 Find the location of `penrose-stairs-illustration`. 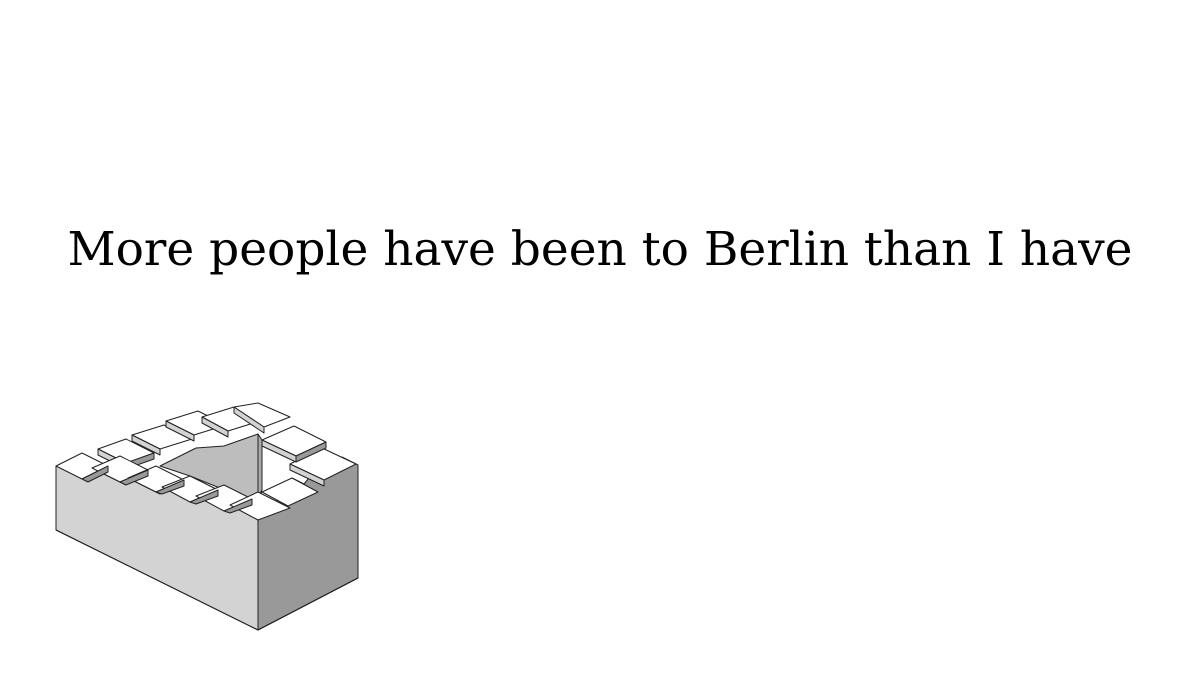

penrose-stairs-illustration is located at coordinates (210, 520).